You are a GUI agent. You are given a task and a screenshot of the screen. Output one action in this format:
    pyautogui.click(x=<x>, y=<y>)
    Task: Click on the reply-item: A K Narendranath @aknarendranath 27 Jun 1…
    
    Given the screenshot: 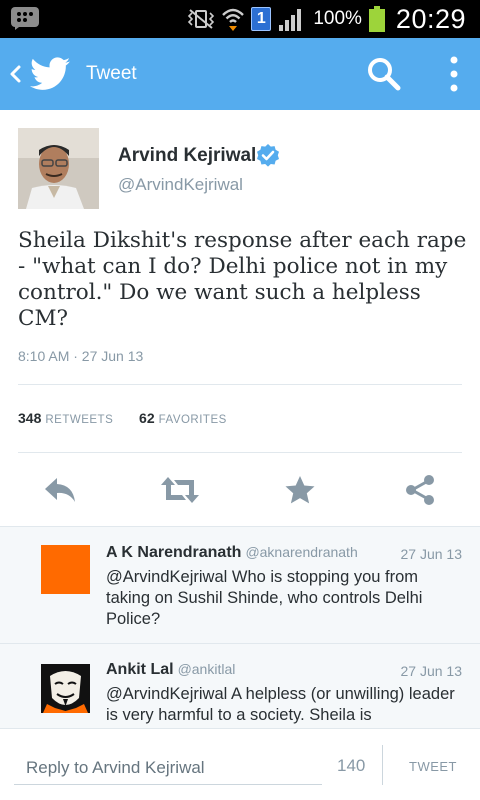 What is the action you would take?
    pyautogui.click(x=240, y=586)
    